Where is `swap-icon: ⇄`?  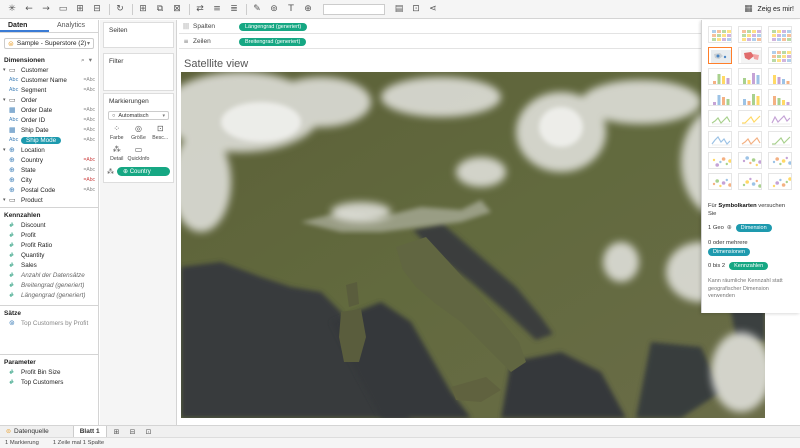
swap-icon: ⇄ is located at coordinates (200, 9).